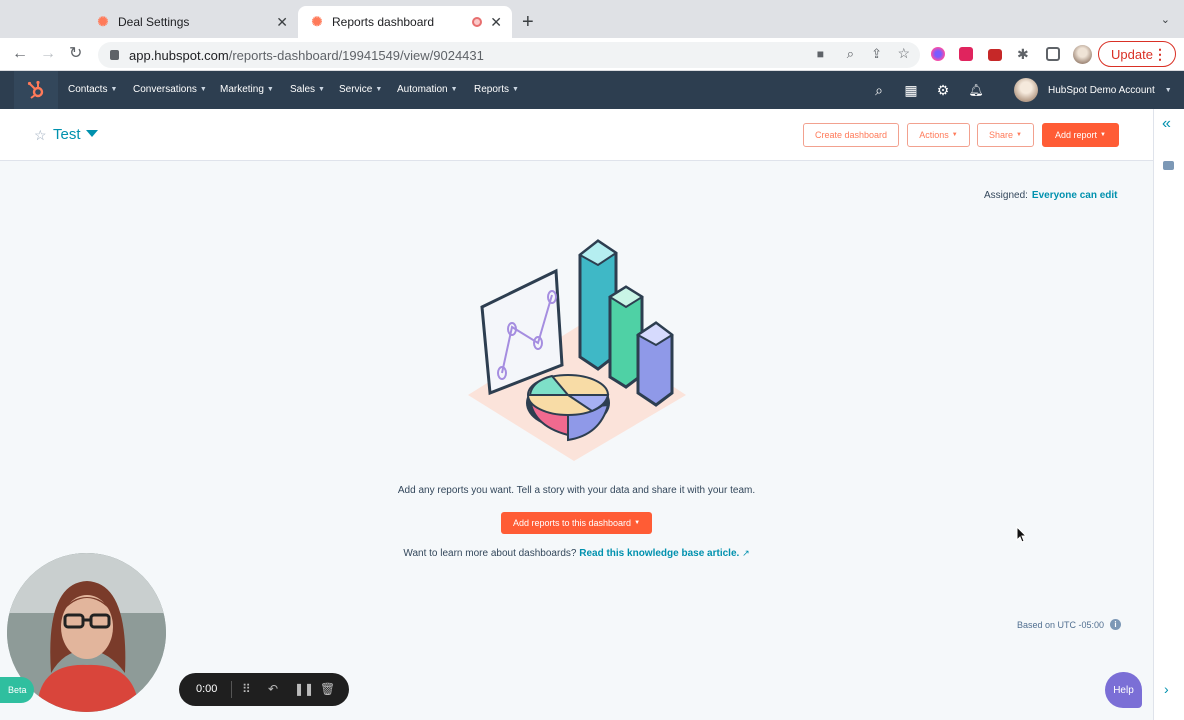 The height and width of the screenshot is (720, 1184). Describe the element at coordinates (273, 689) in the screenshot. I see `undo-icon: ↶` at that location.